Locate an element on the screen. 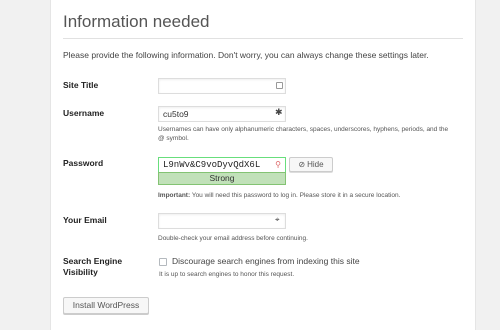  email-label: Your Email is located at coordinates (85, 220).